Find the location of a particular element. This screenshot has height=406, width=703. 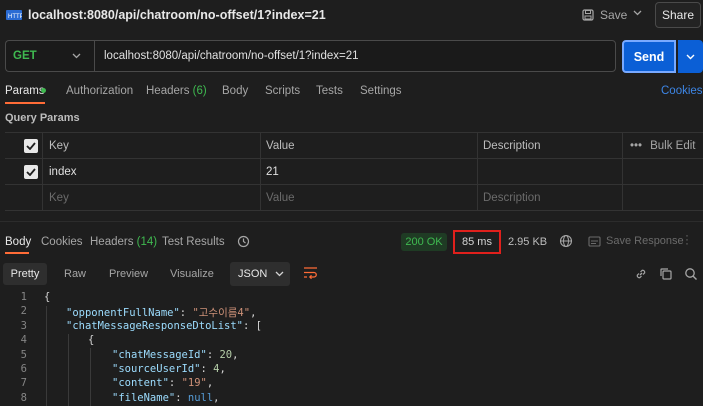

code-line: 8 "fileName": null, is located at coordinates (351, 399).